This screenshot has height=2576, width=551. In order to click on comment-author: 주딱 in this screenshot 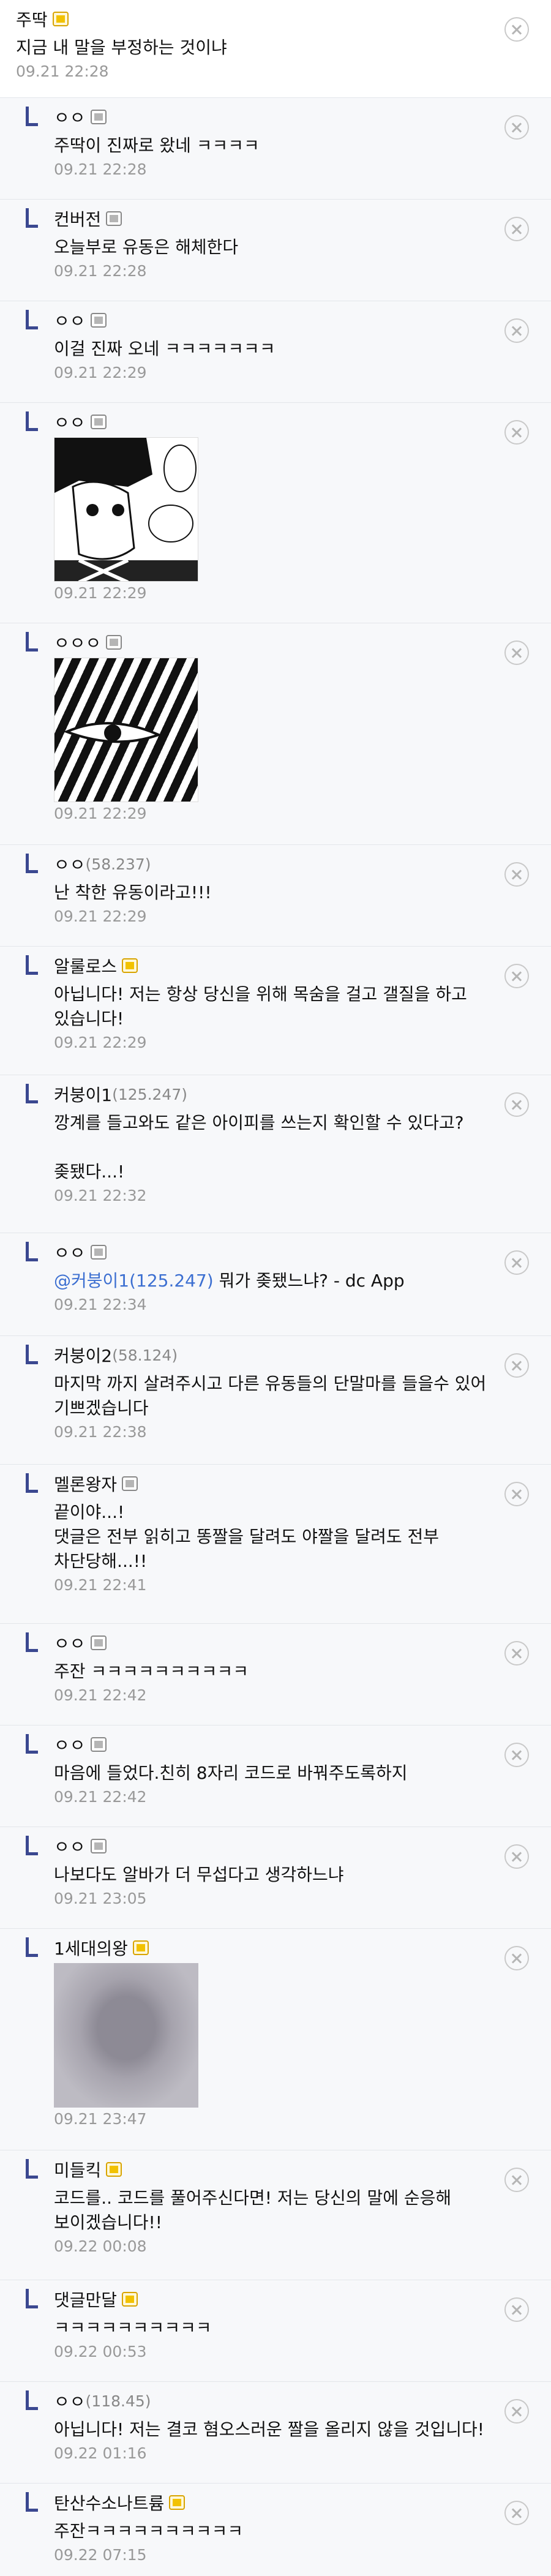, I will do `click(32, 19)`.